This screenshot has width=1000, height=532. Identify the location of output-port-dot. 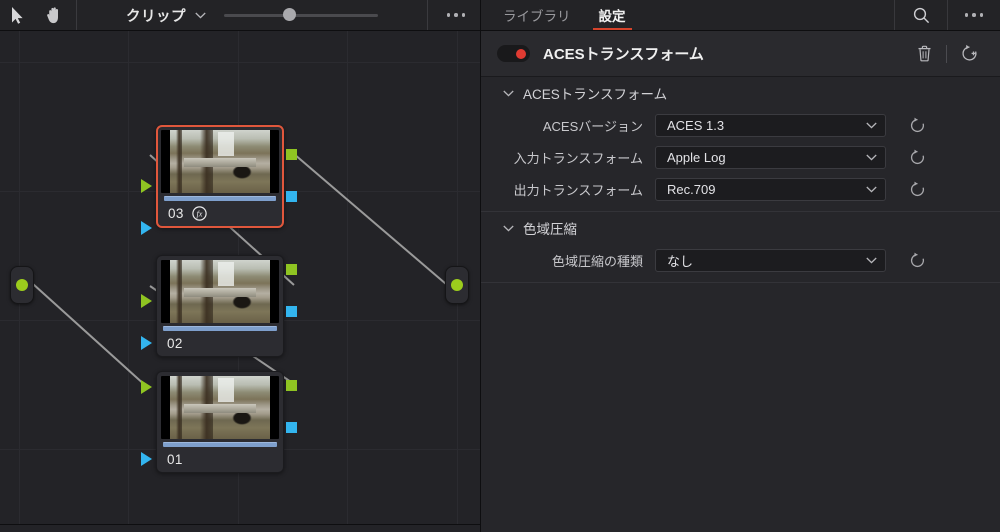
(457, 285).